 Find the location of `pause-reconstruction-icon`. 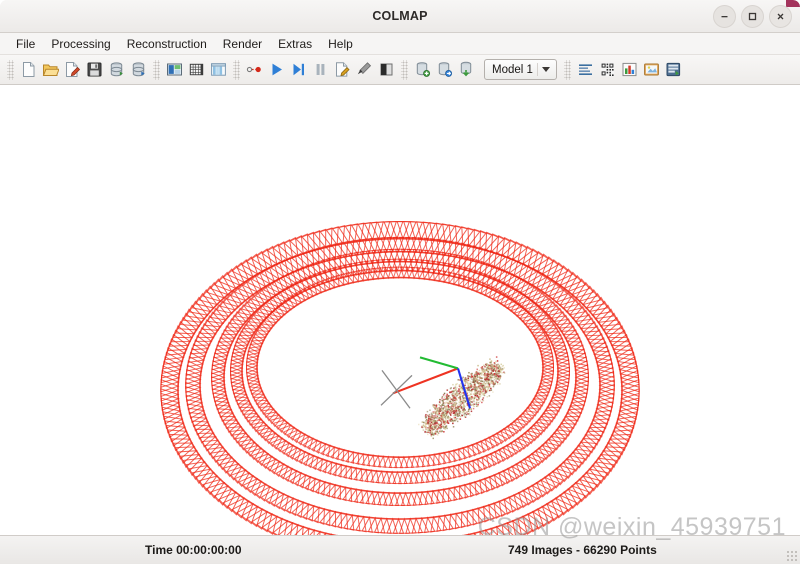

pause-reconstruction-icon is located at coordinates (320, 69).